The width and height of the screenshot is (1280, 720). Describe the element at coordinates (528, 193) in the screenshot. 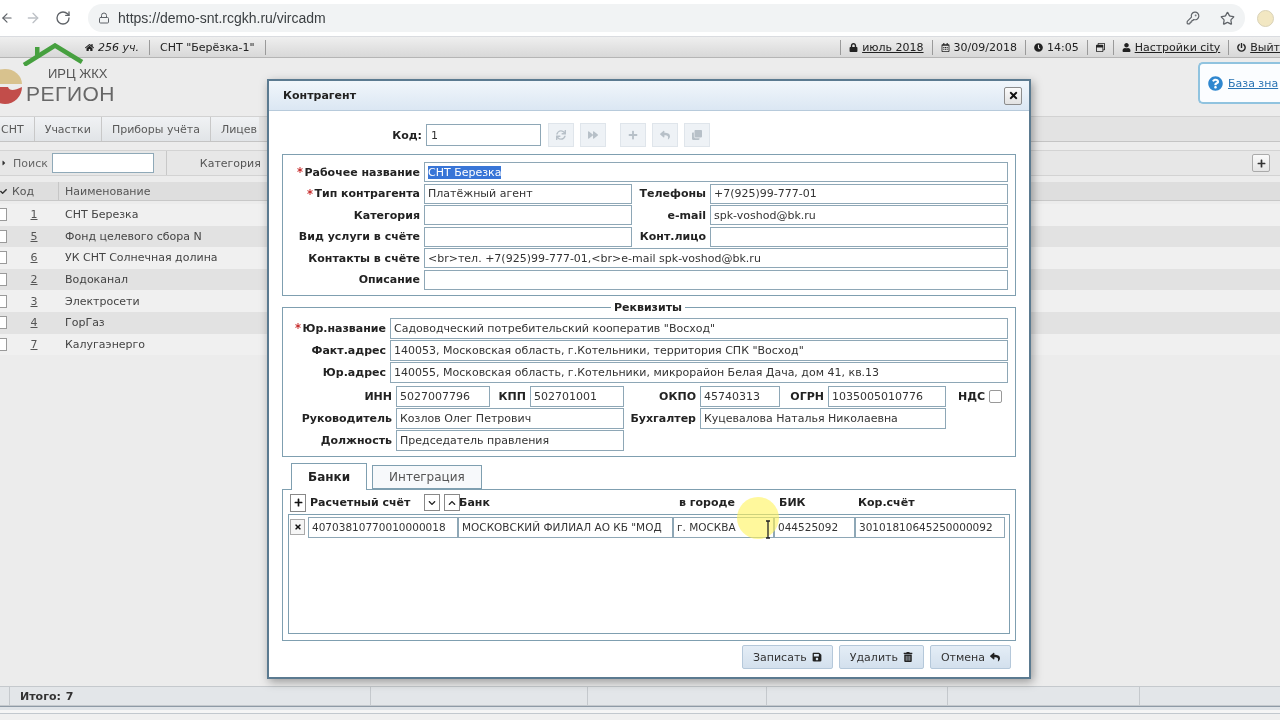

I see `text-field: Платёжный агент` at that location.